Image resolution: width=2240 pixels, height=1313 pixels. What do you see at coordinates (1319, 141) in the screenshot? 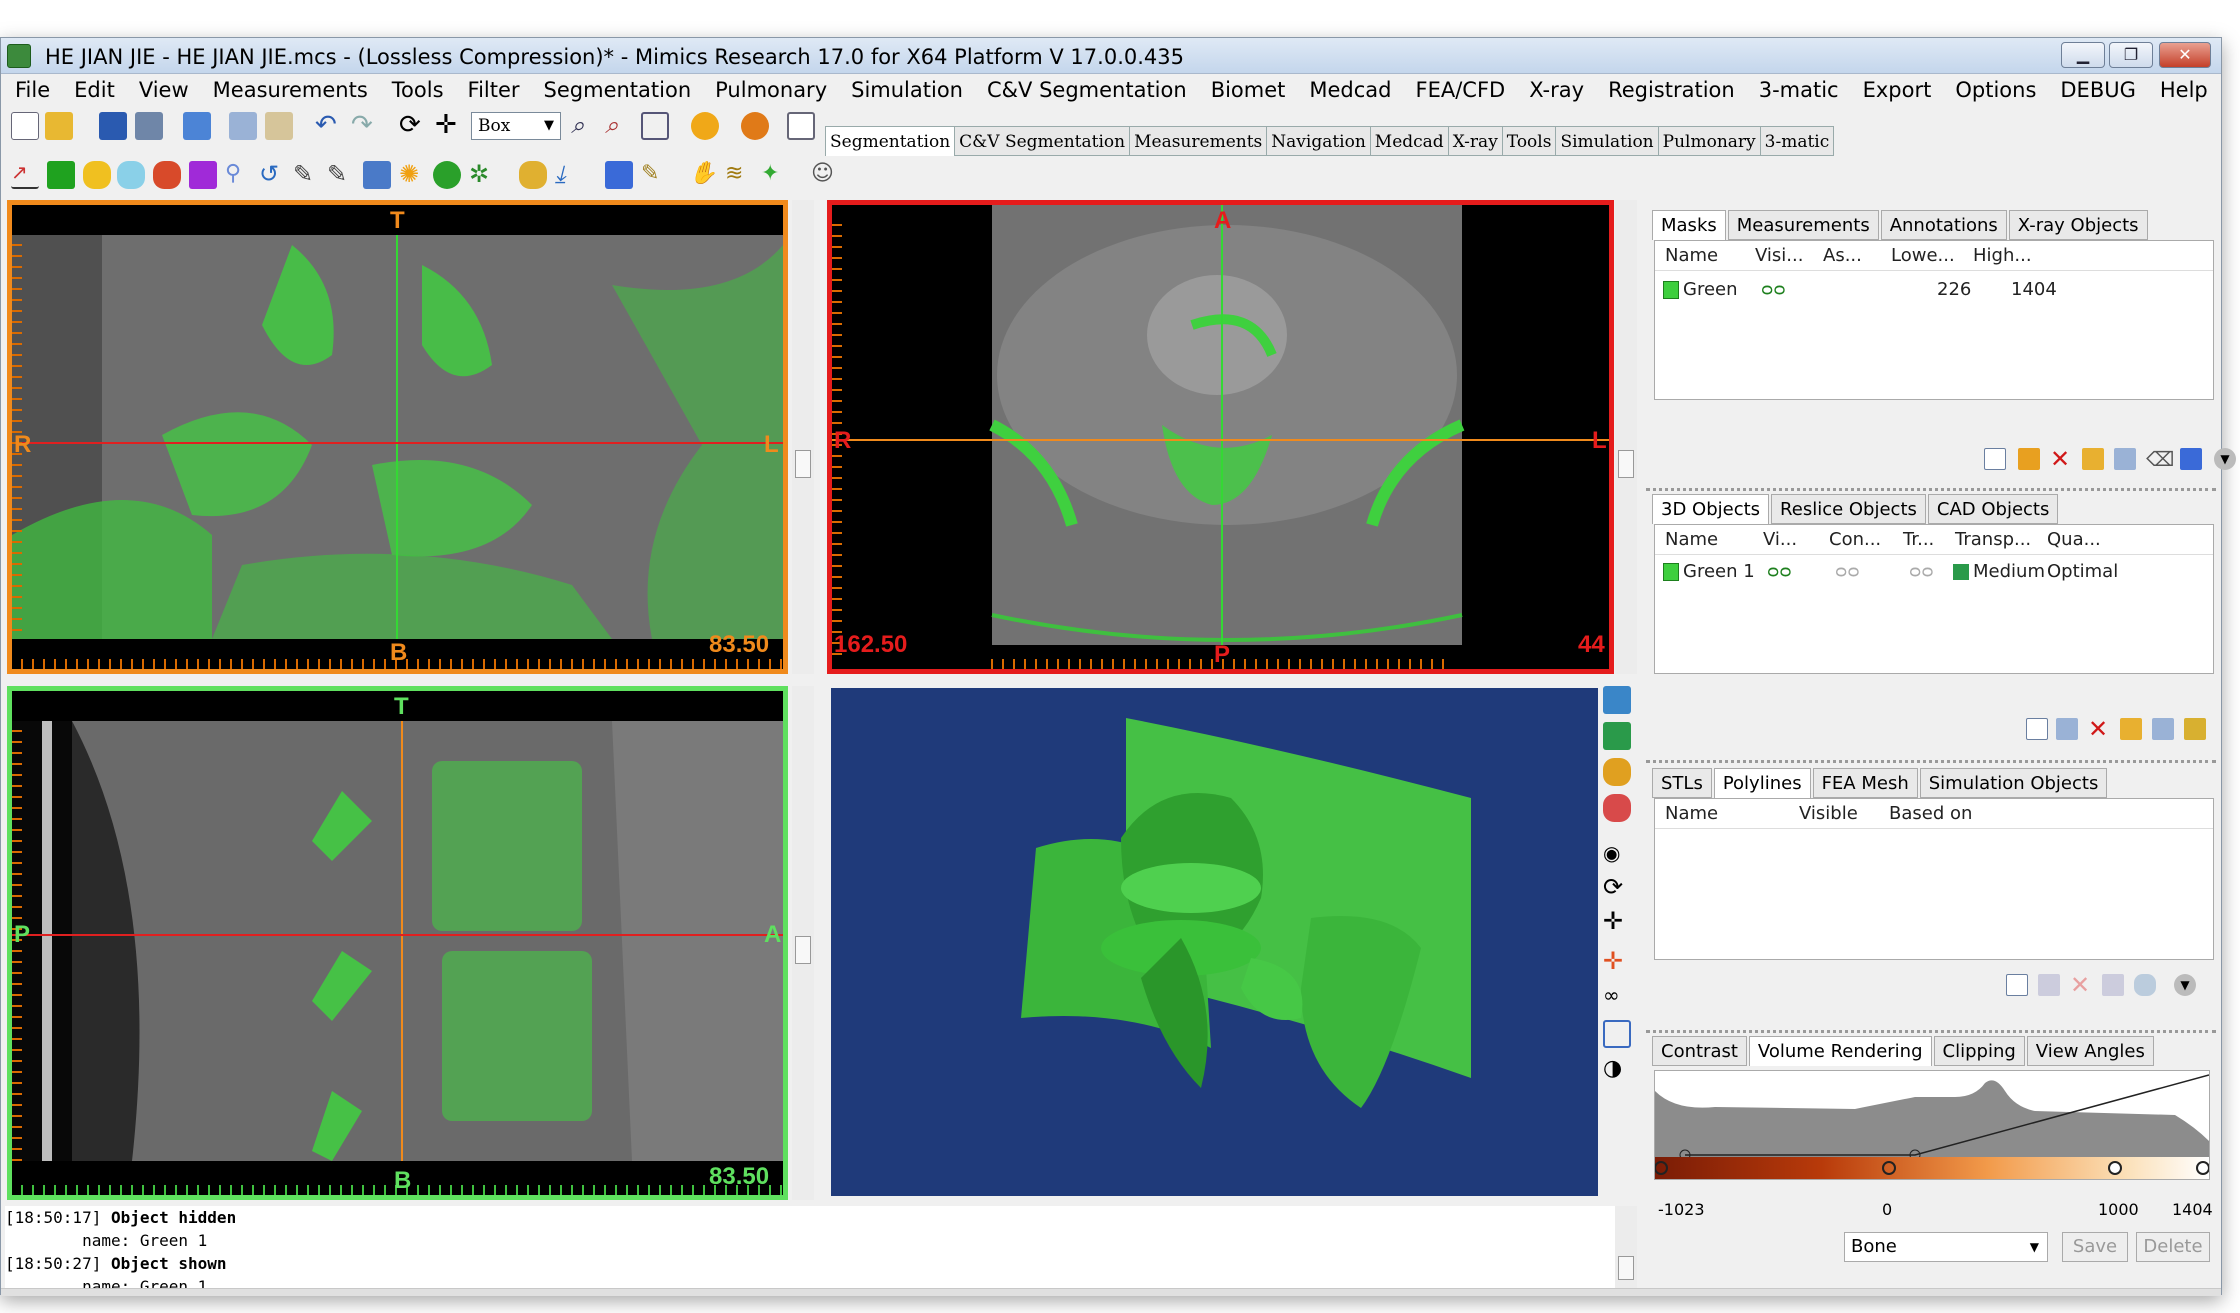
I see `tab-navigation: Navigation` at bounding box center [1319, 141].